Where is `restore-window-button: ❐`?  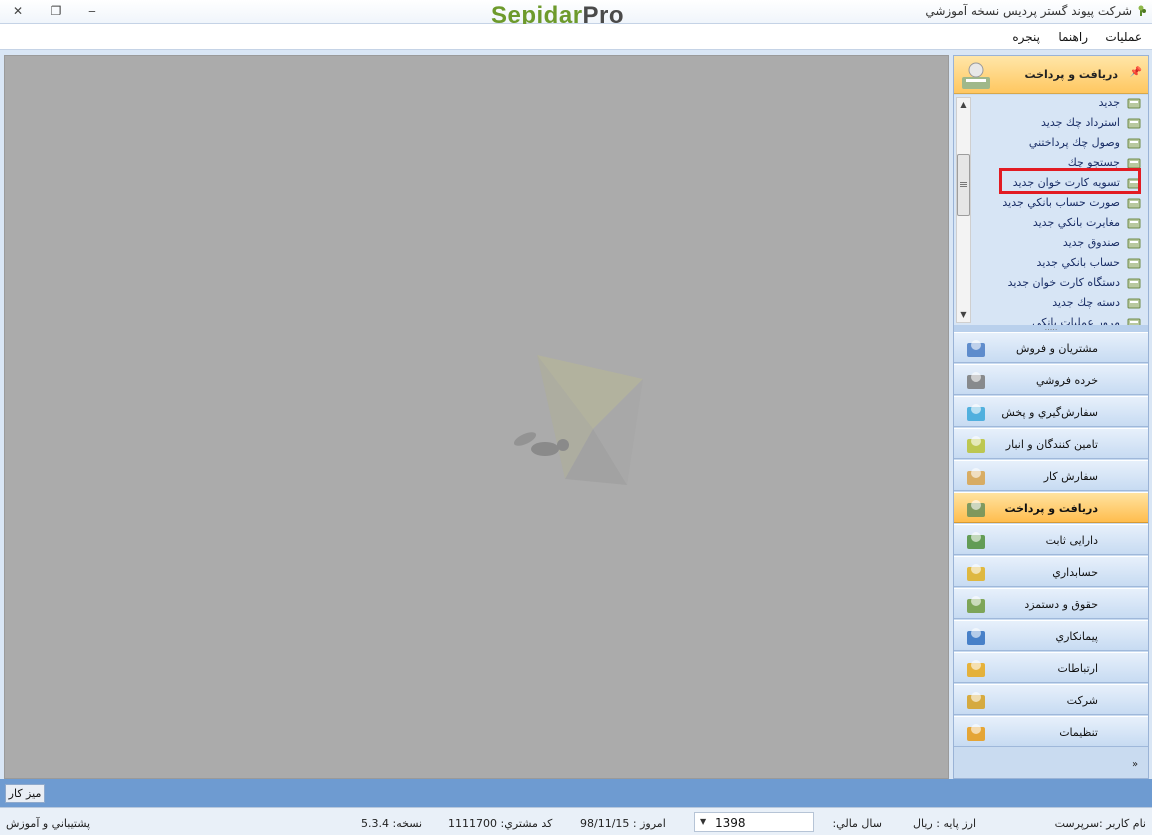
restore-window-button: ❐ is located at coordinates (56, 11).